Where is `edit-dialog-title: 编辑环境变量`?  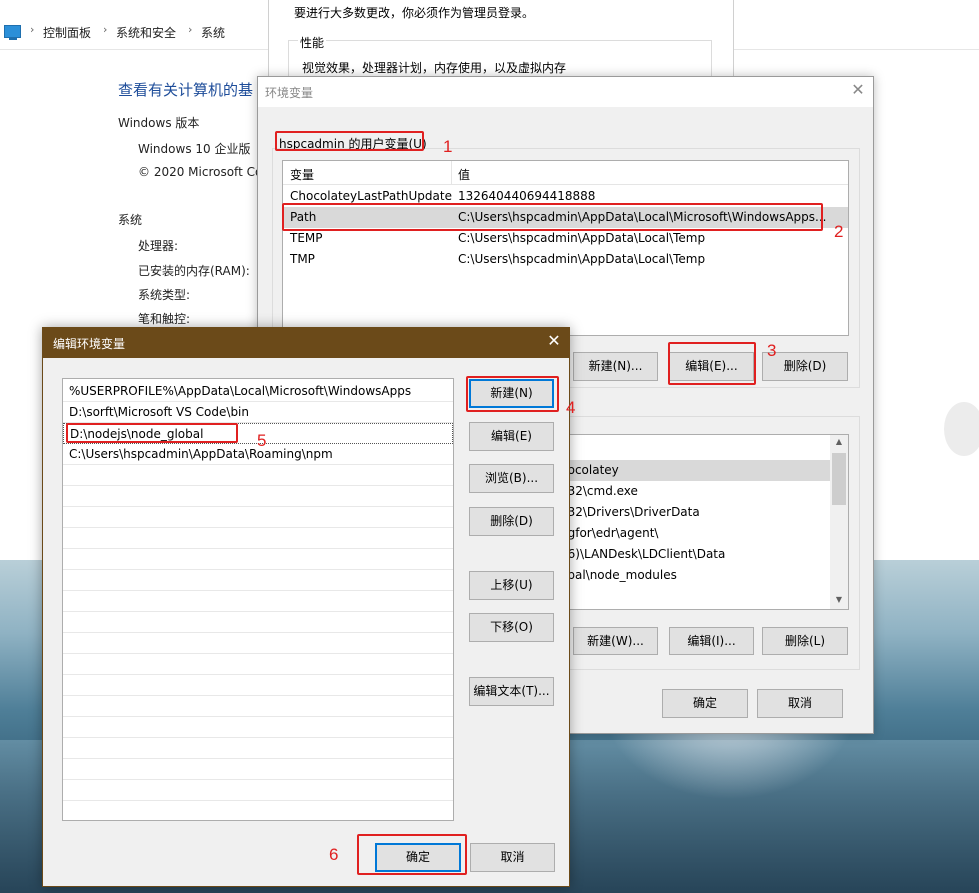
edit-dialog-title: 编辑环境变量 is located at coordinates (89, 344).